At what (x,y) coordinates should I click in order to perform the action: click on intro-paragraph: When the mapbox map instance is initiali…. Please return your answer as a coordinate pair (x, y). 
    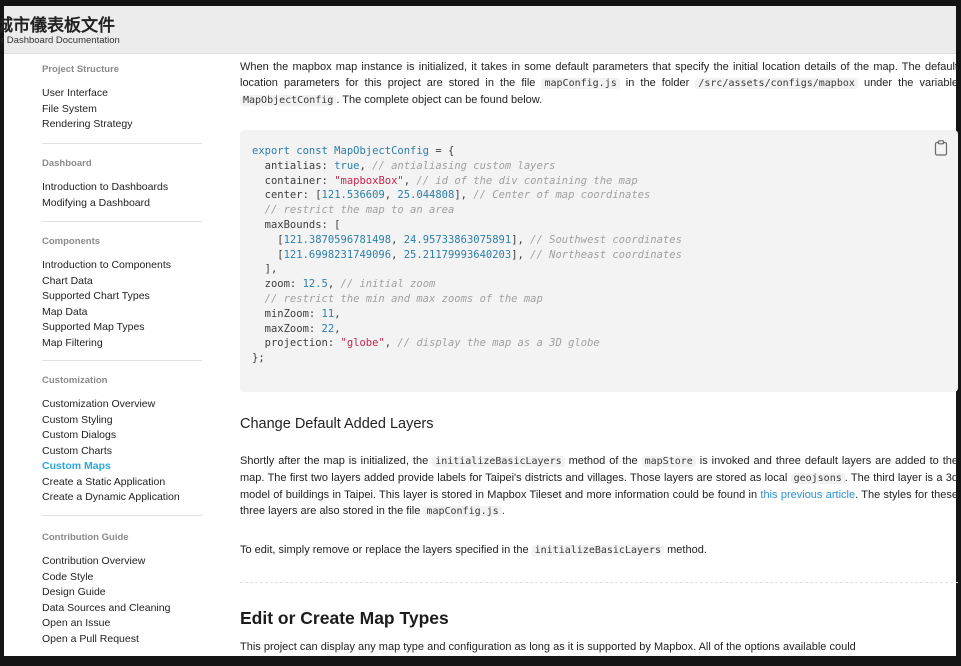
    Looking at the image, I should click on (599, 84).